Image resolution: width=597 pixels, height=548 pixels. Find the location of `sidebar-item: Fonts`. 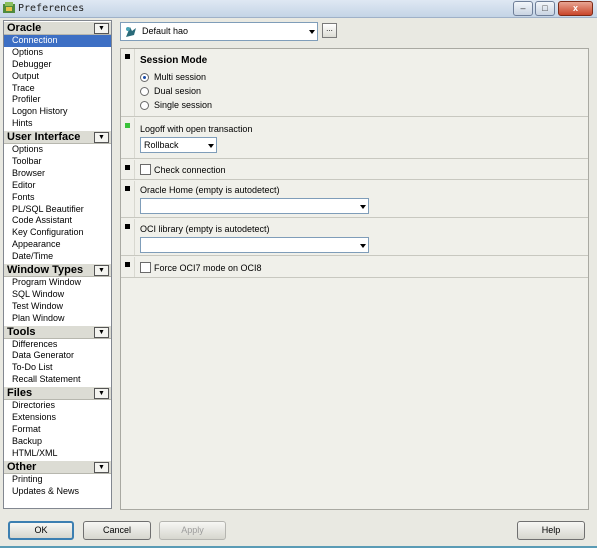

sidebar-item: Fonts is located at coordinates (57, 198).